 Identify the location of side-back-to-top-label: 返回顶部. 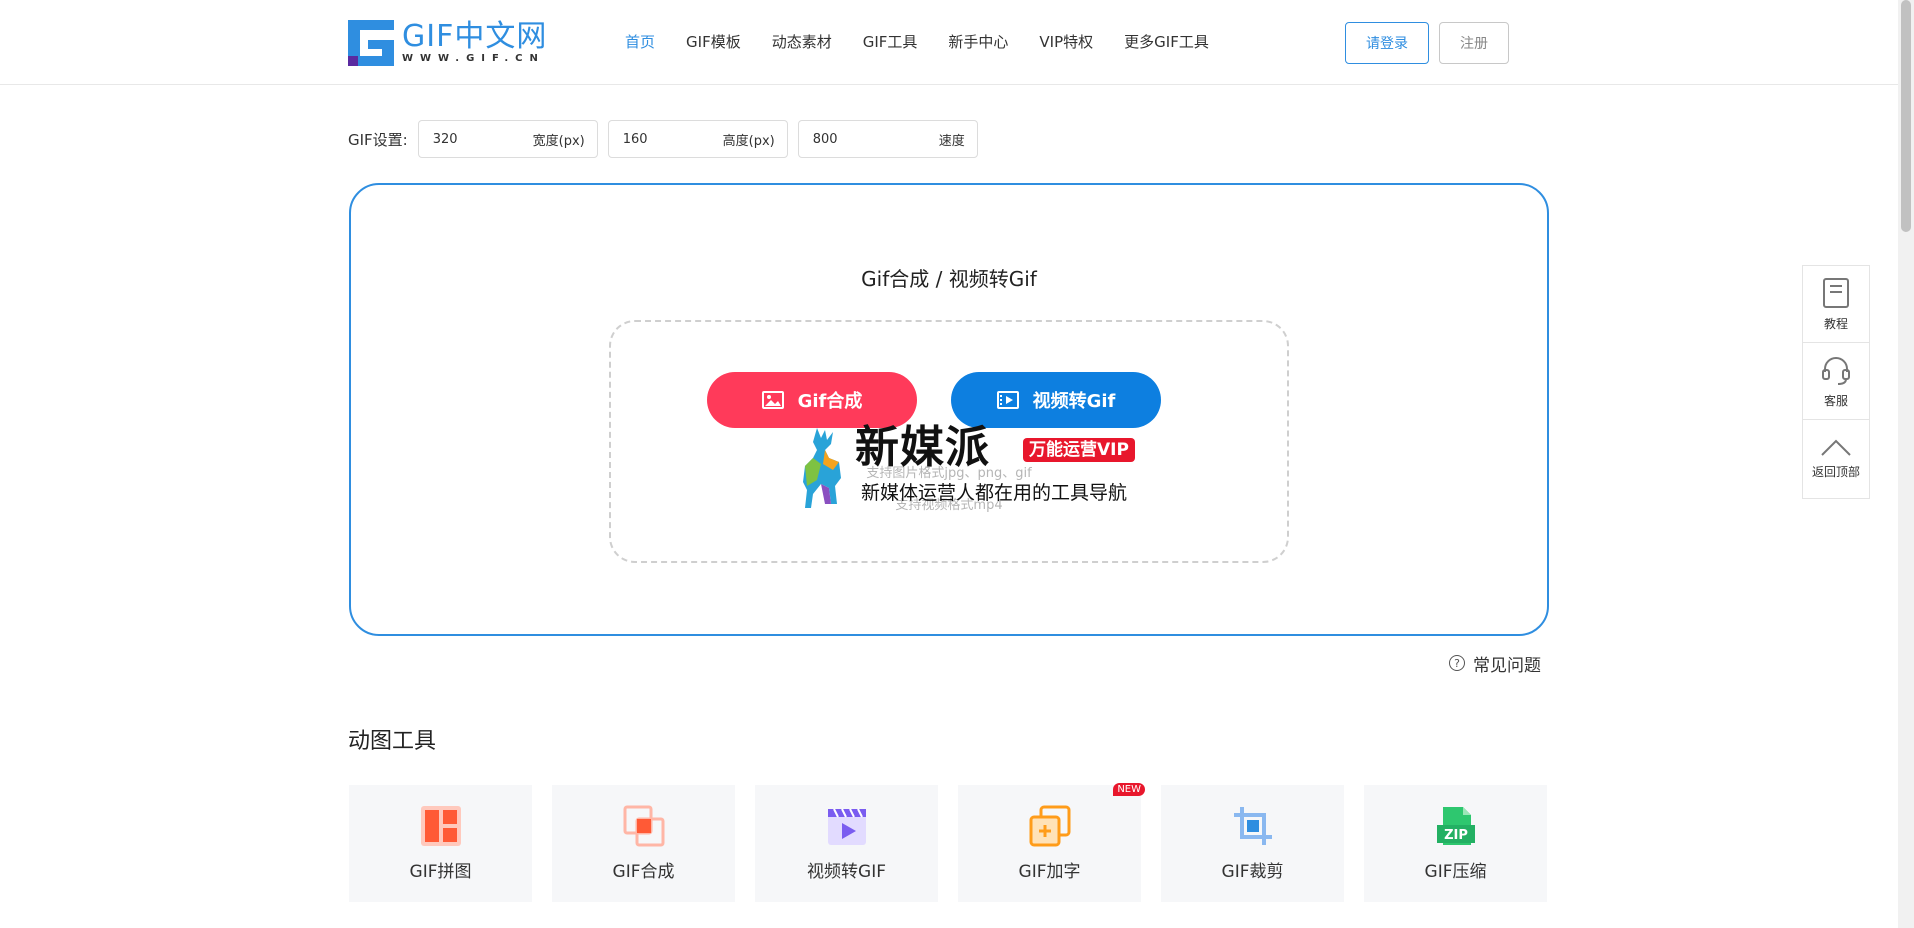
(1835, 472).